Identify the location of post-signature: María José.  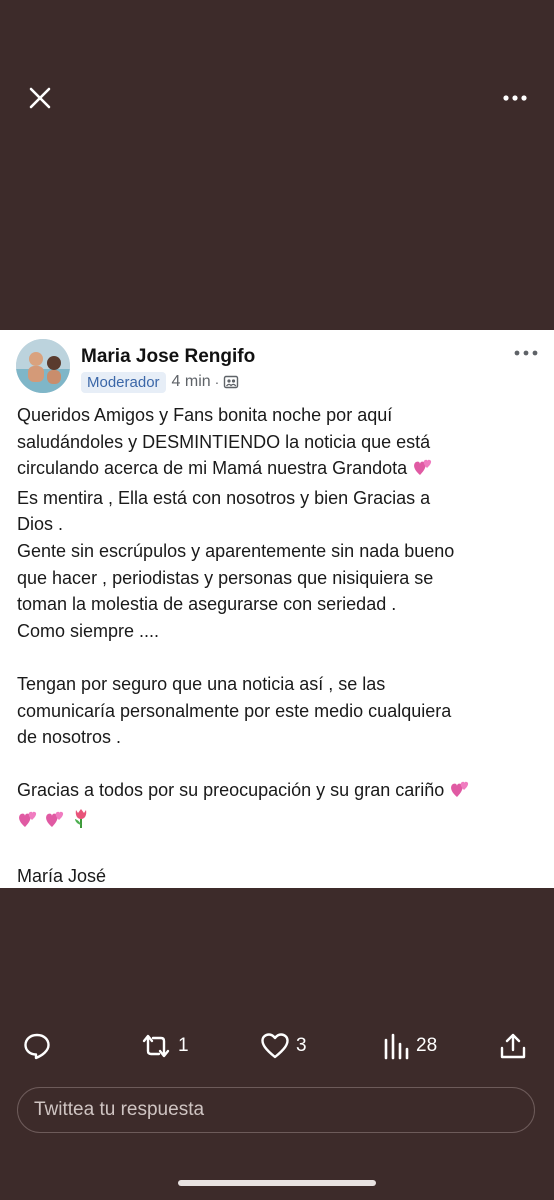
(62, 876).